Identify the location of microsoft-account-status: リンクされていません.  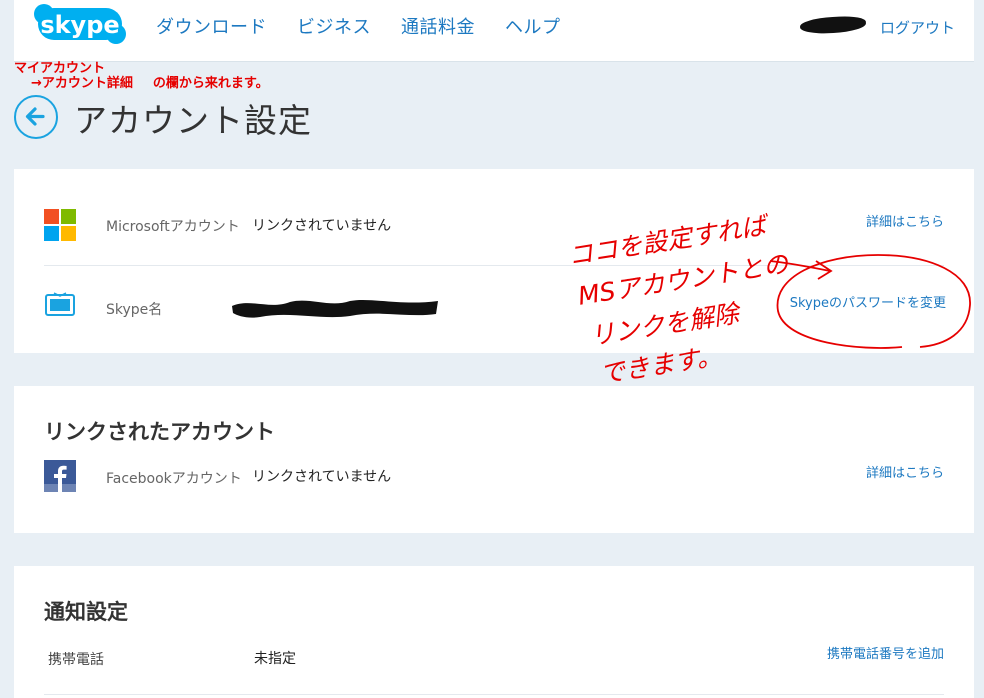
(322, 226).